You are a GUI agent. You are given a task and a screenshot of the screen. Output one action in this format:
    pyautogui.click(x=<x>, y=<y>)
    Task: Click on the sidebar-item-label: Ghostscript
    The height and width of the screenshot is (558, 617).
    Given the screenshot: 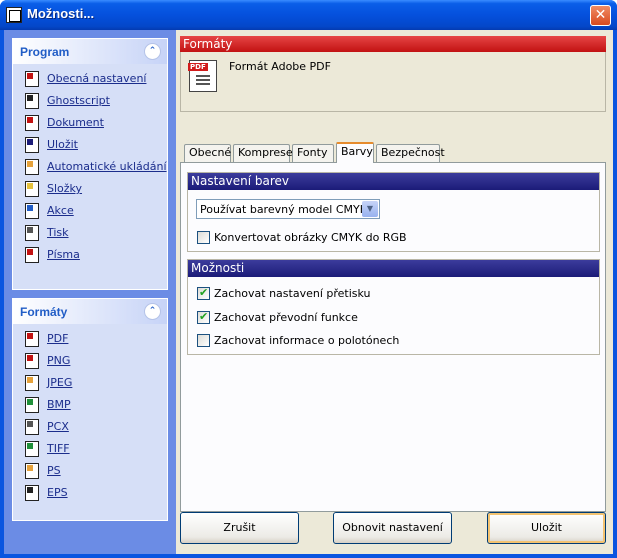 What is the action you would take?
    pyautogui.click(x=78, y=100)
    